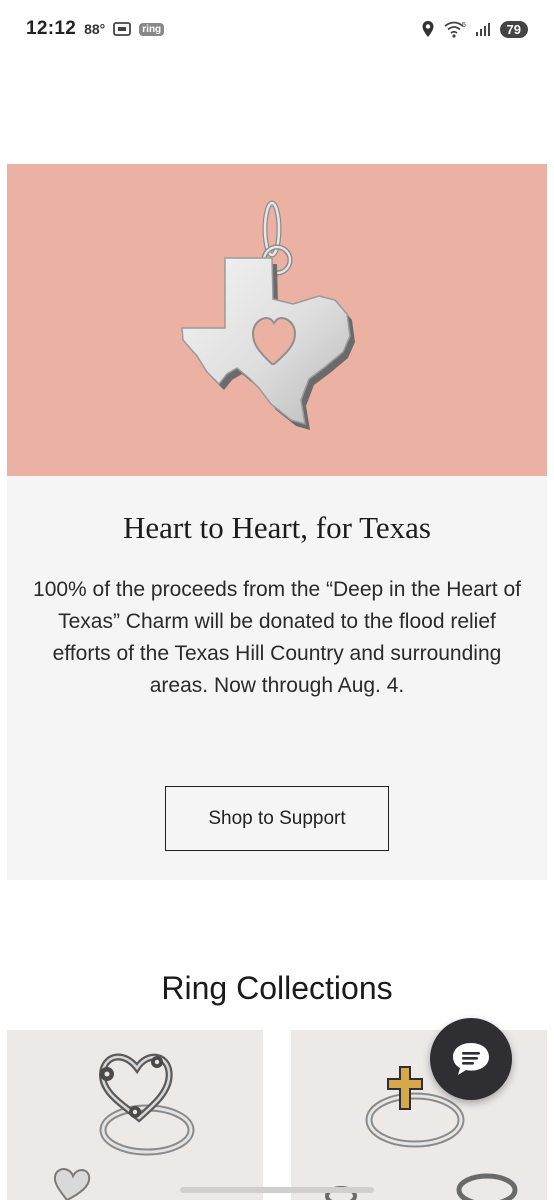 The image size is (554, 1200). I want to click on collection-tile-floral-heart-ring, so click(135, 1115).